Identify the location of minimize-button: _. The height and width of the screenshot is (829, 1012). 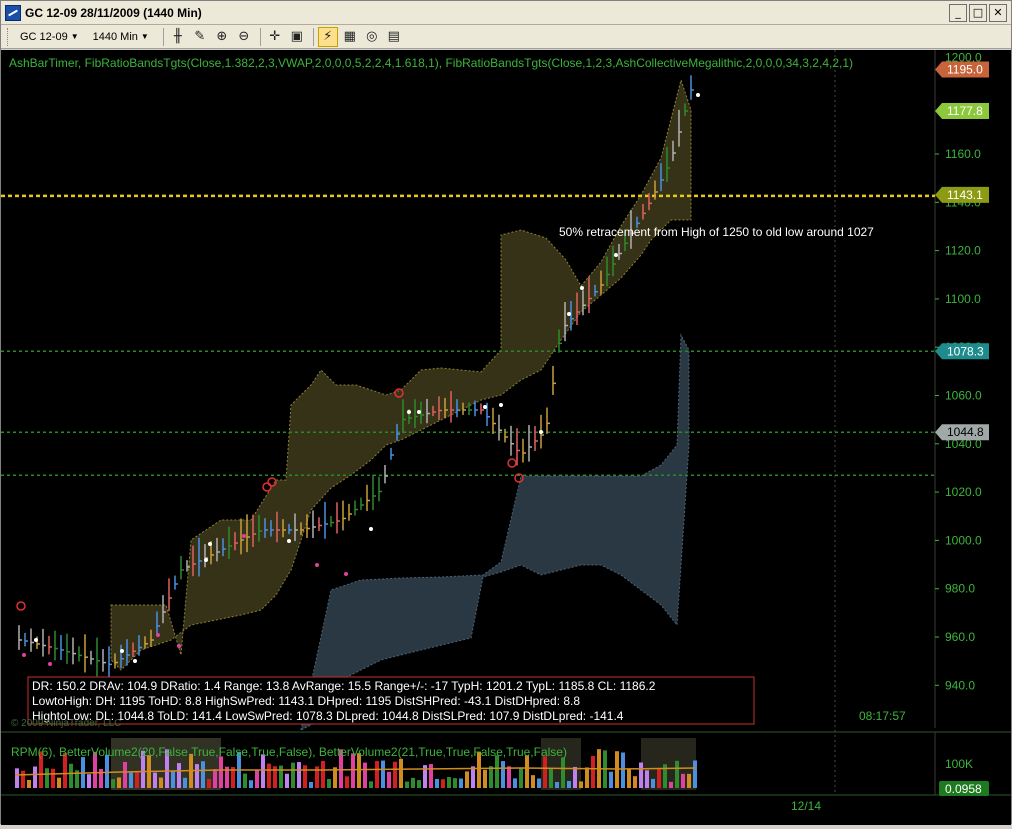
(958, 13).